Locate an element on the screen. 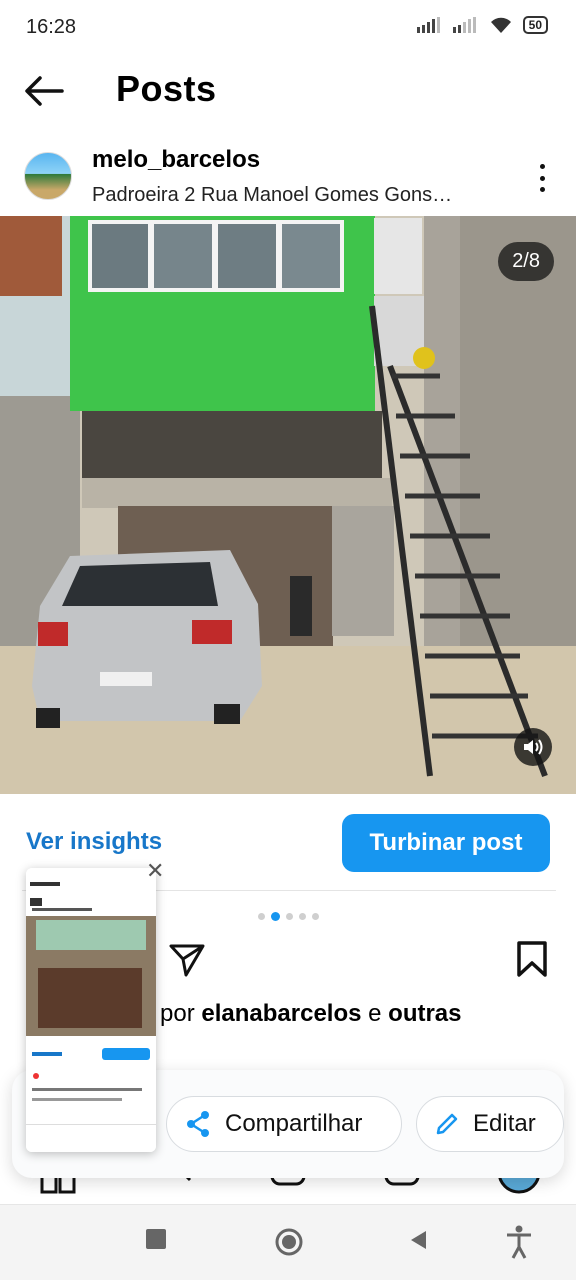 This screenshot has height=1280, width=576. likes-text: o por elanabarcelos e outrass is located at coordinates (350, 1030).